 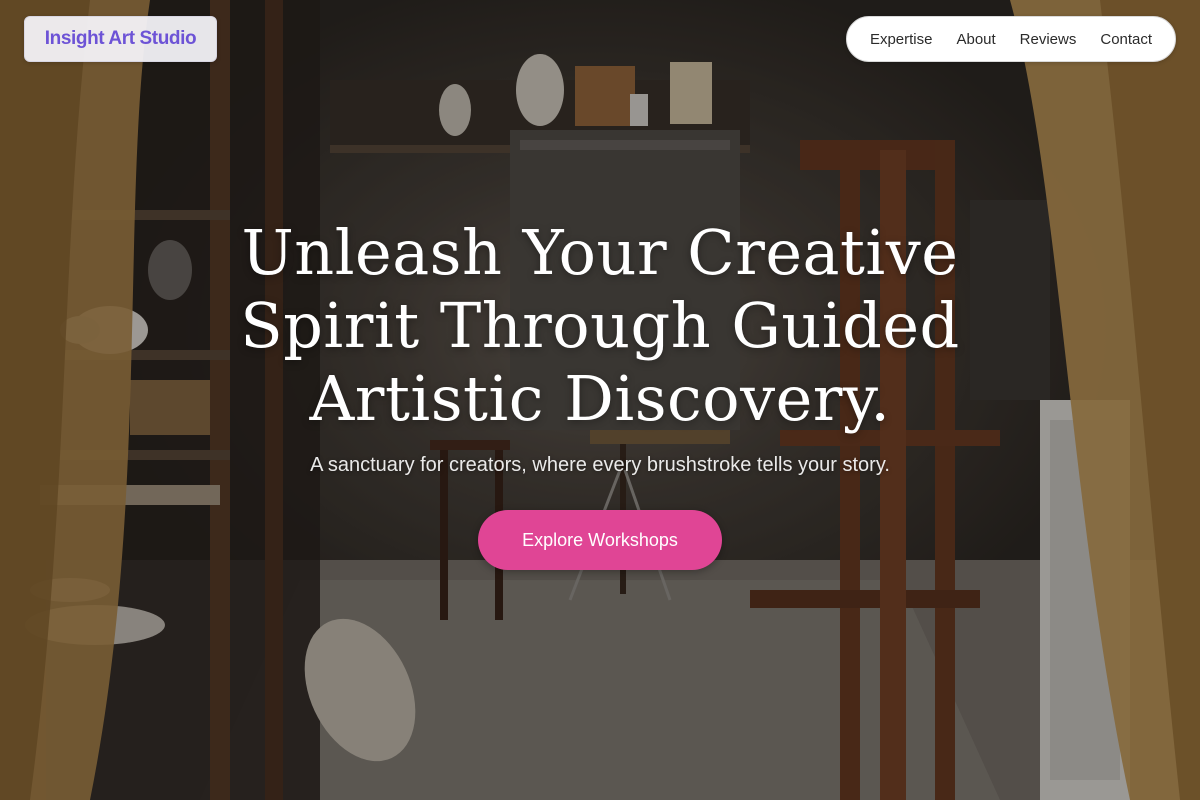 I want to click on nav-link-contact: Contact, so click(x=1126, y=39).